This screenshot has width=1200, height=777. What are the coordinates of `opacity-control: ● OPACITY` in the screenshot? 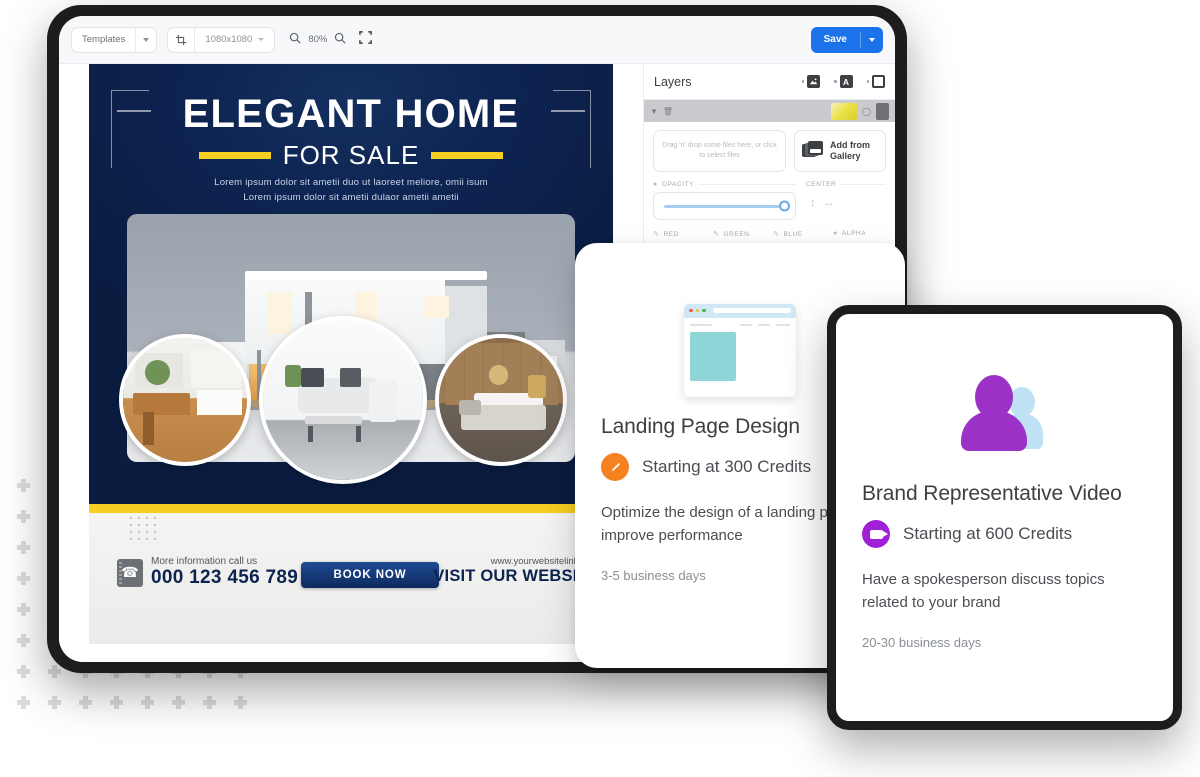 It's located at (724, 196).